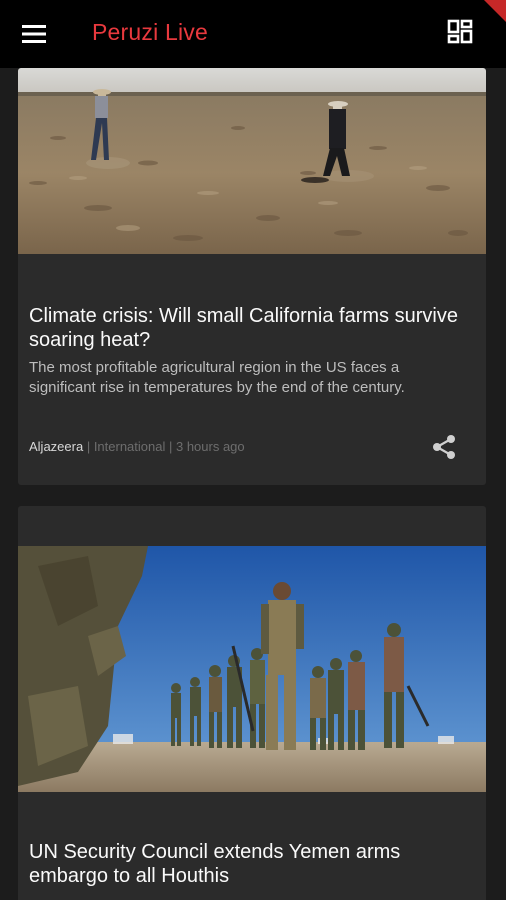  What do you see at coordinates (460, 33) in the screenshot?
I see `grid-layout-icon` at bounding box center [460, 33].